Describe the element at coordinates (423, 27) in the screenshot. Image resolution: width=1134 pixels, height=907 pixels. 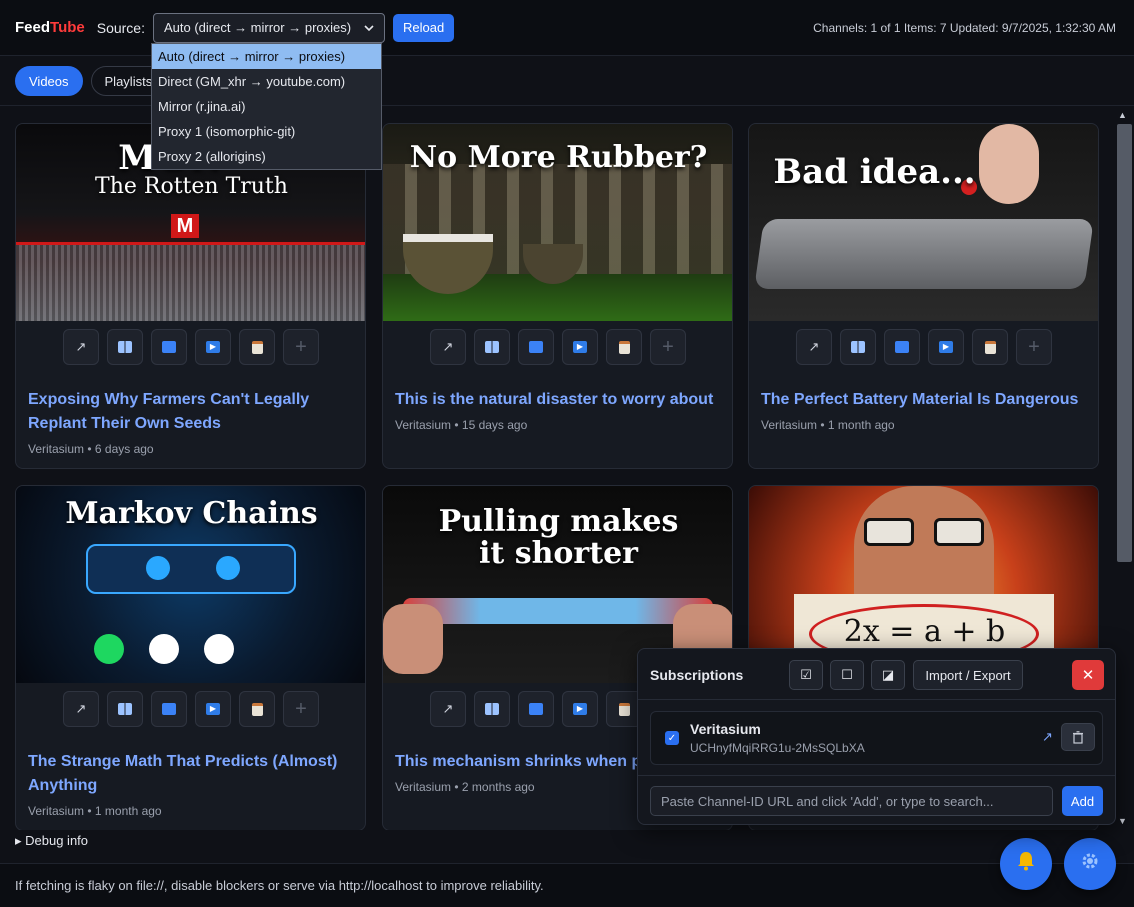
I see `reload-button: Reload` at that location.